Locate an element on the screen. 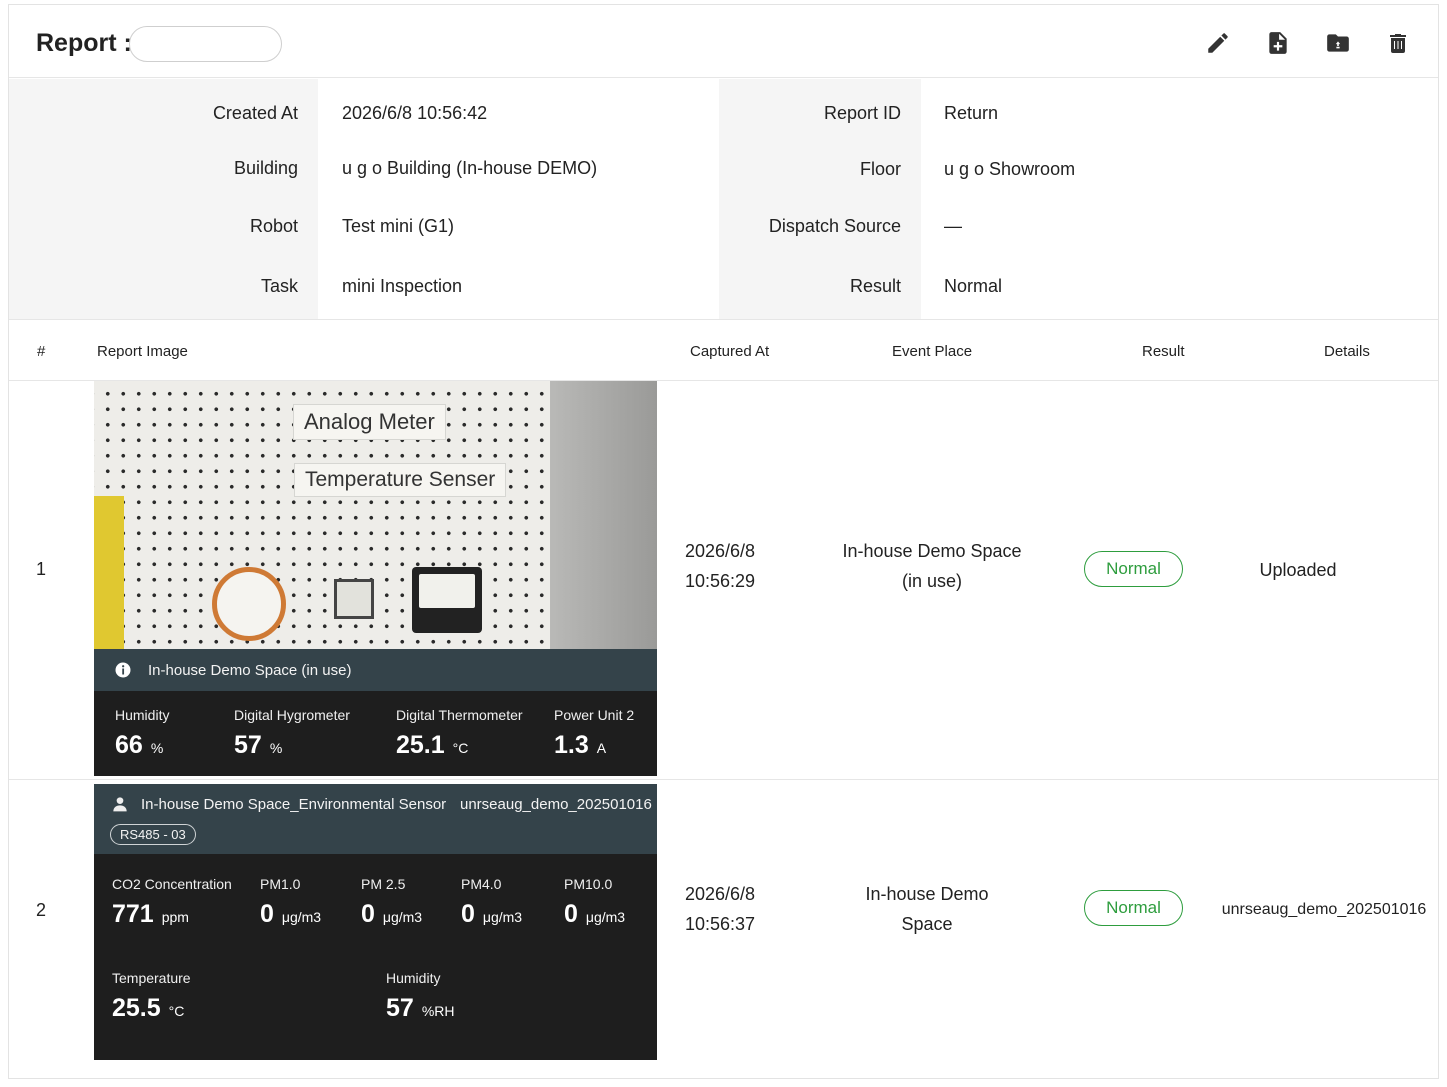 This screenshot has height=1087, width=1447. metric-humidity: Humidity 66% is located at coordinates (142, 733).